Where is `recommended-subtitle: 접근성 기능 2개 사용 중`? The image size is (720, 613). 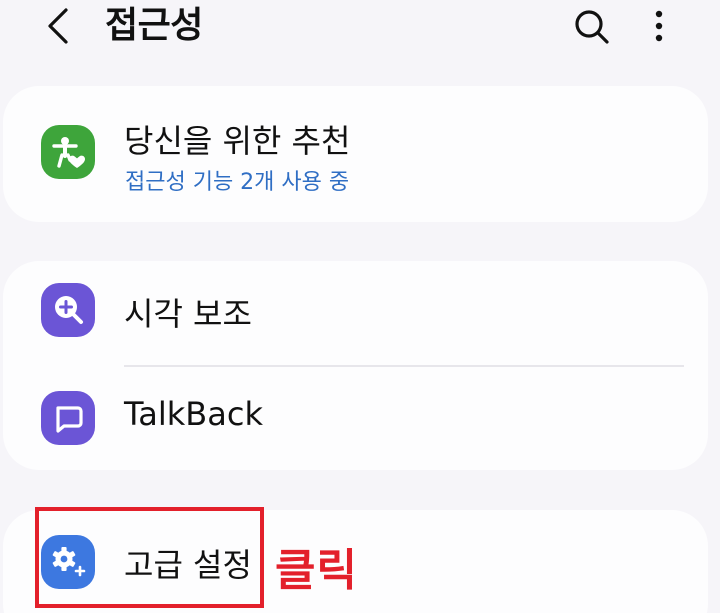
recommended-subtitle: 접근성 기능 2개 사용 중 is located at coordinates (237, 182).